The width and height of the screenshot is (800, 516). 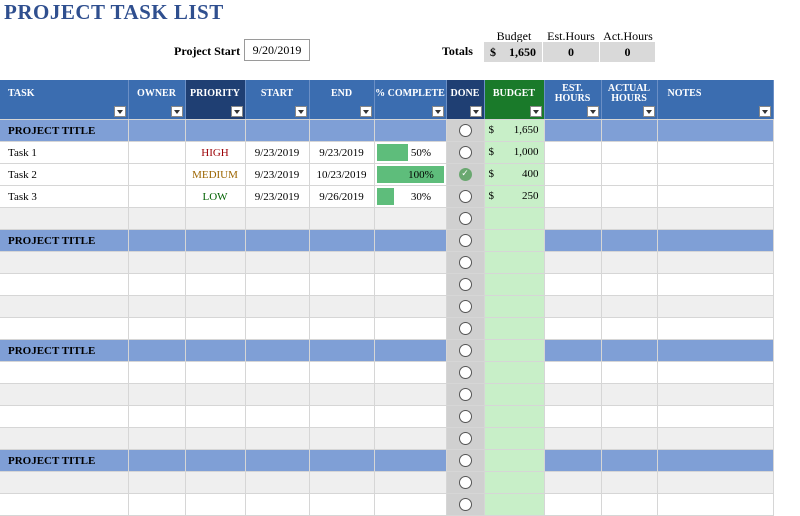 I want to click on totals-budget-value: $ 1,650, so click(x=513, y=52).